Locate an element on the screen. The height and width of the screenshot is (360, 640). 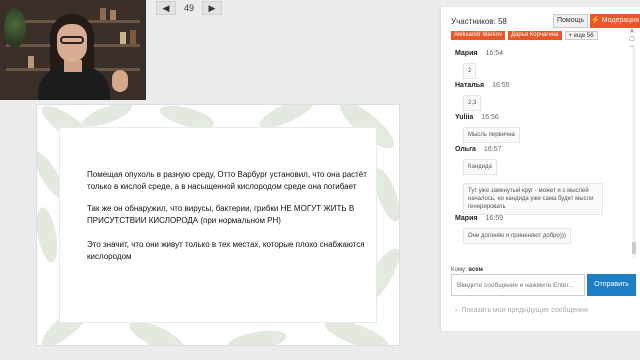
slide-pager: ◀ 49 ▶ is located at coordinates (189, 8).